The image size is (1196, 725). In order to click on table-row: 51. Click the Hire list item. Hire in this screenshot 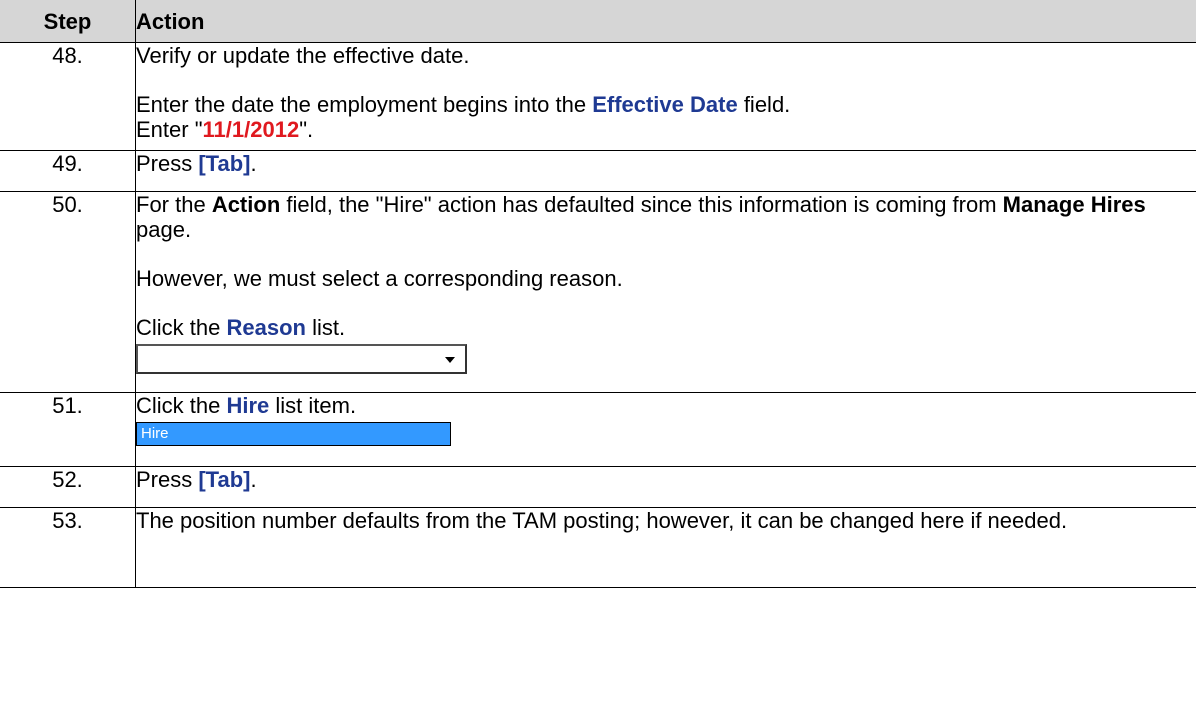, I will do `click(598, 429)`.